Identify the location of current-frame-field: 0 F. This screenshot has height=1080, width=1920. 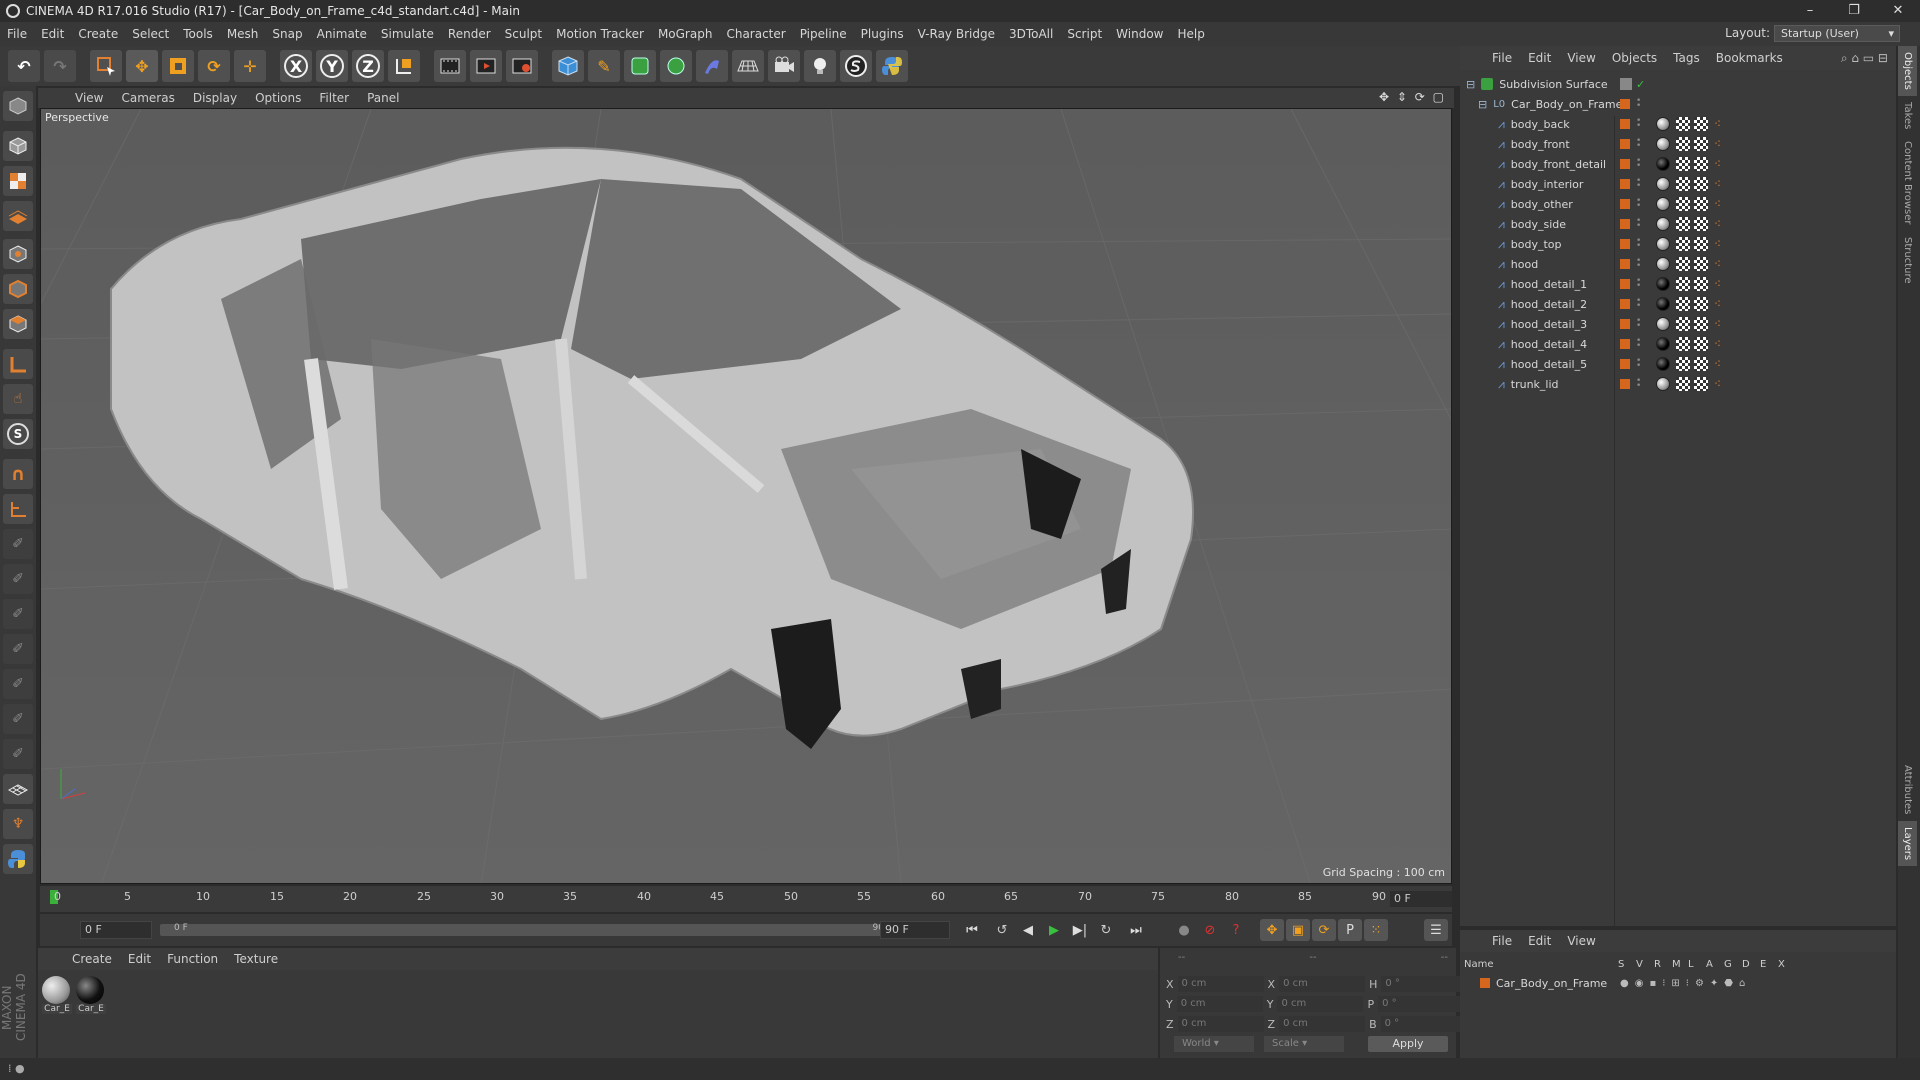
(1421, 899).